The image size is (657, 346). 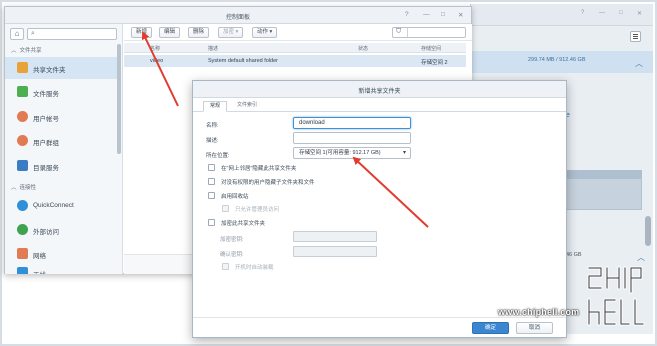 What do you see at coordinates (61, 92) in the screenshot?
I see `sidebar-item-file-services: 文件服务` at bounding box center [61, 92].